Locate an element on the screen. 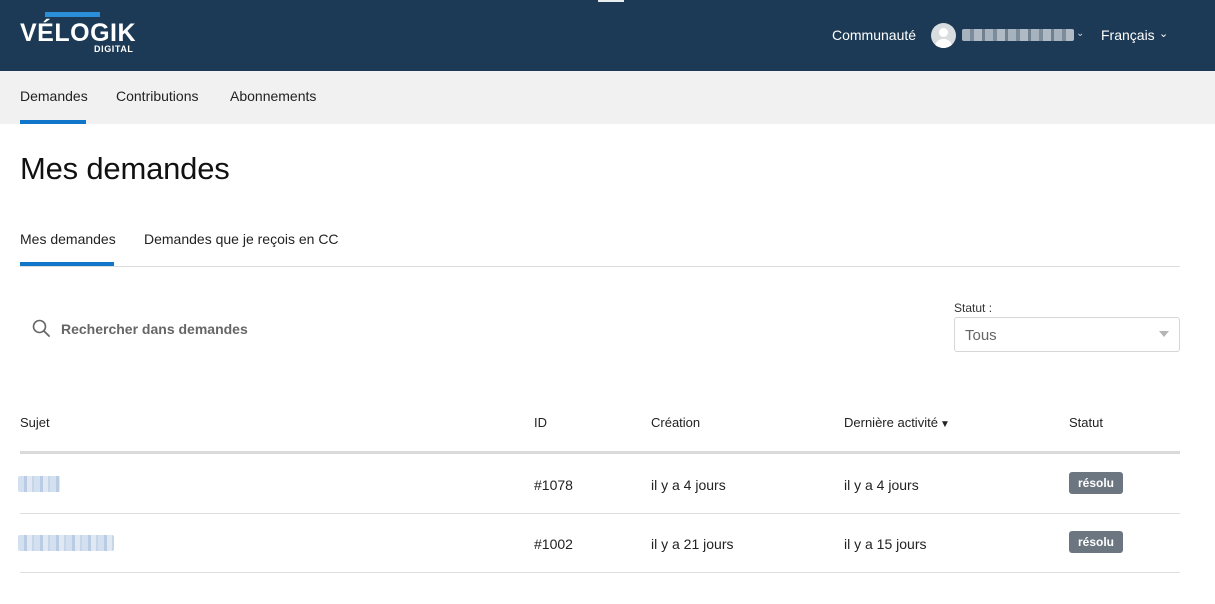  language-selector: Français is located at coordinates (1128, 35).